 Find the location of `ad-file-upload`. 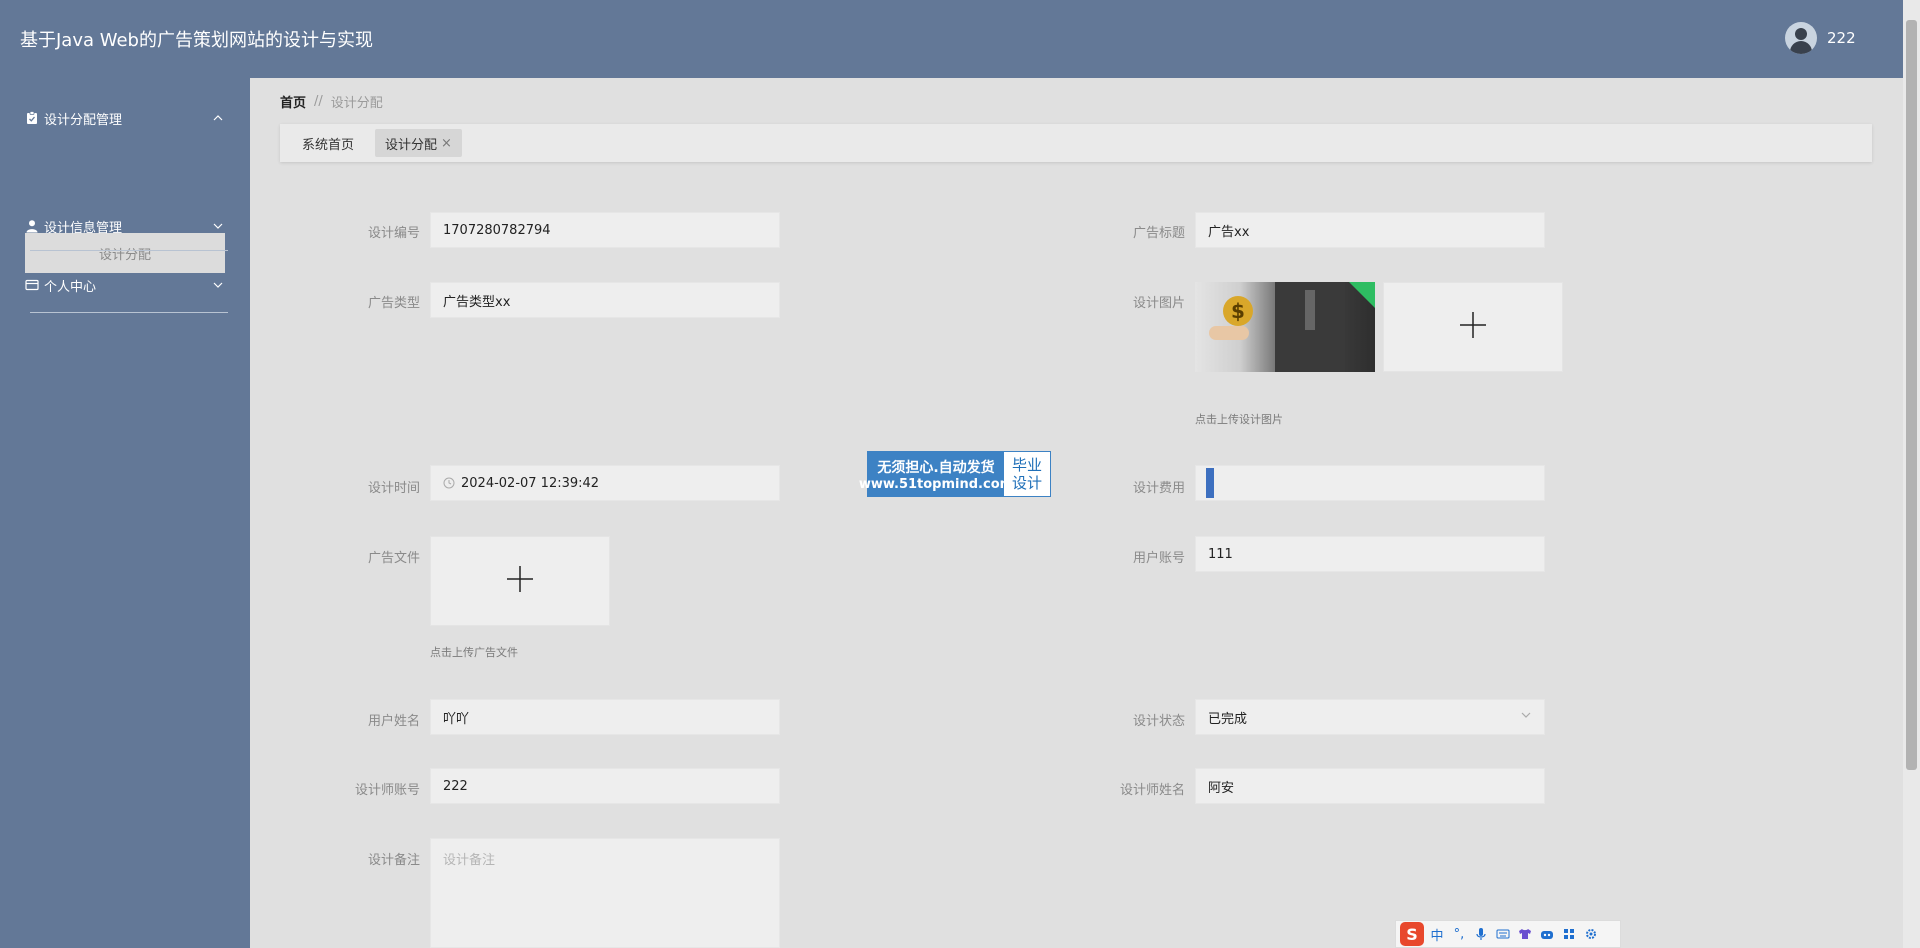

ad-file-upload is located at coordinates (520, 581).